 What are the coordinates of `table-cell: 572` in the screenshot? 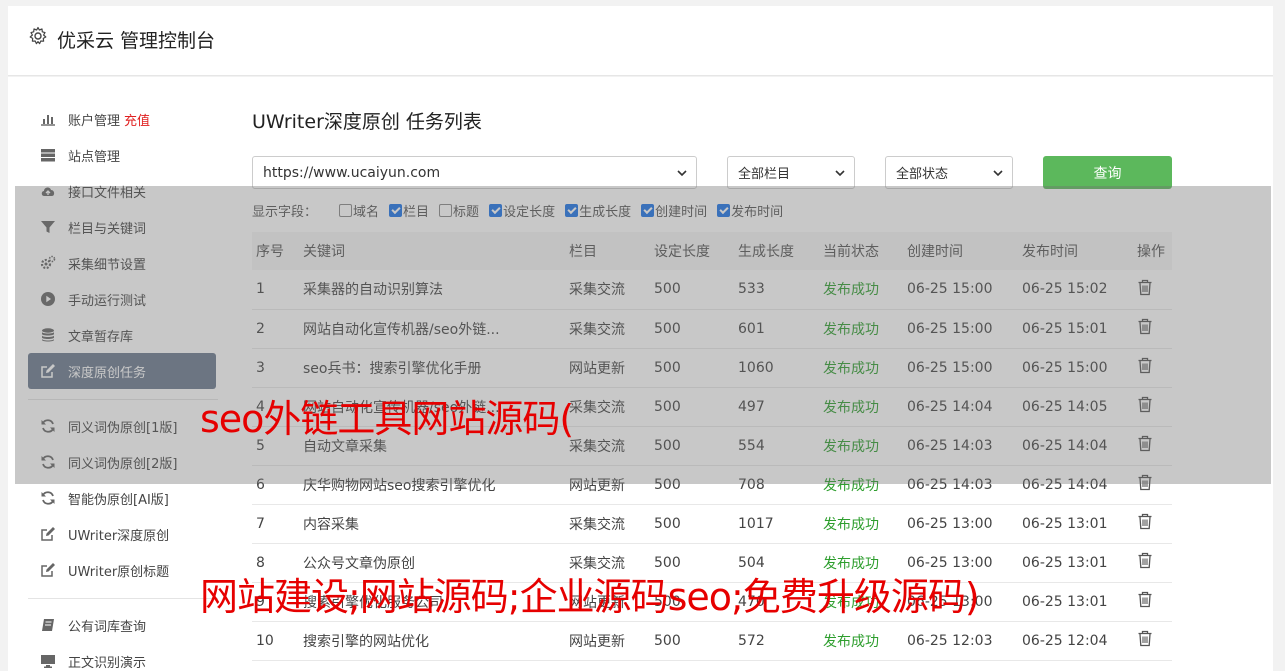 It's located at (780, 641).